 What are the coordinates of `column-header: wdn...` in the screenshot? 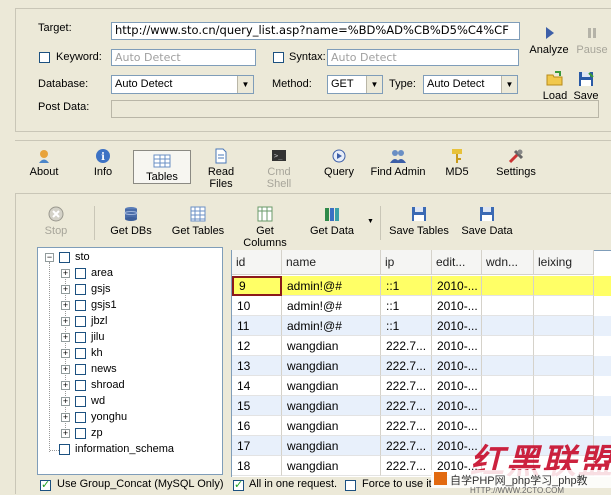 It's located at (508, 262).